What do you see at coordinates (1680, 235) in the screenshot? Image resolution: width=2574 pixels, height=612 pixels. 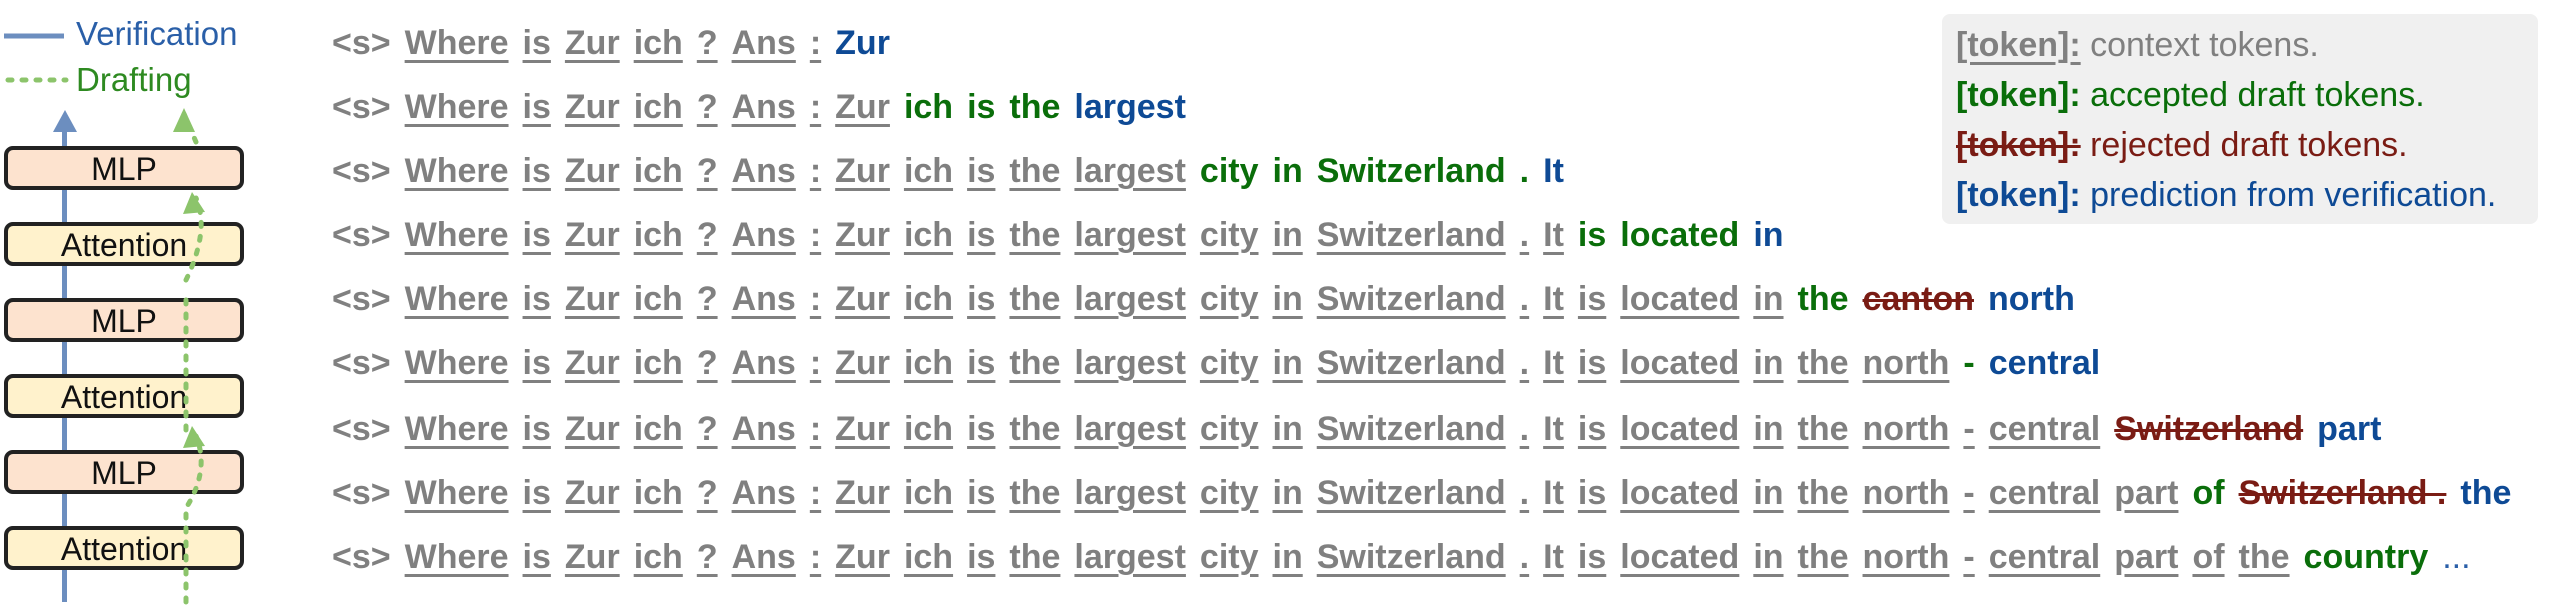 I see `accepted-draft-token: located` at bounding box center [1680, 235].